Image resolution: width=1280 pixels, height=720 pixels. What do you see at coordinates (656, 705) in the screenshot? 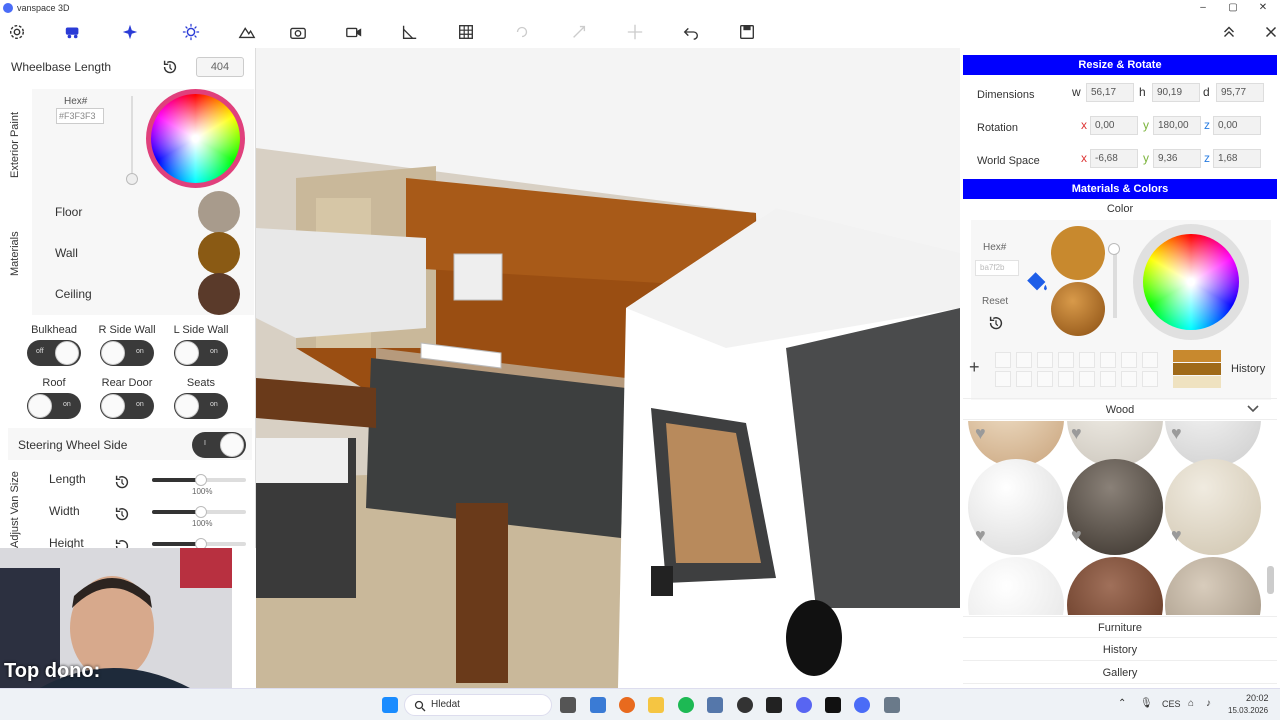
I see `file-explorer-icon` at bounding box center [656, 705].